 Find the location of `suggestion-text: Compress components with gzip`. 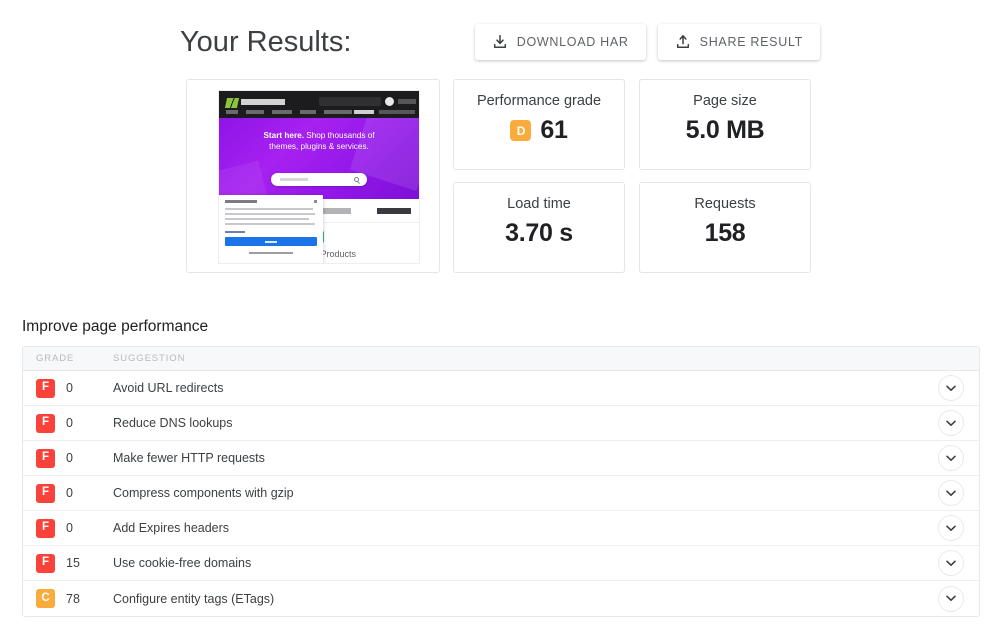

suggestion-text: Compress components with gzip is located at coordinates (203, 493).